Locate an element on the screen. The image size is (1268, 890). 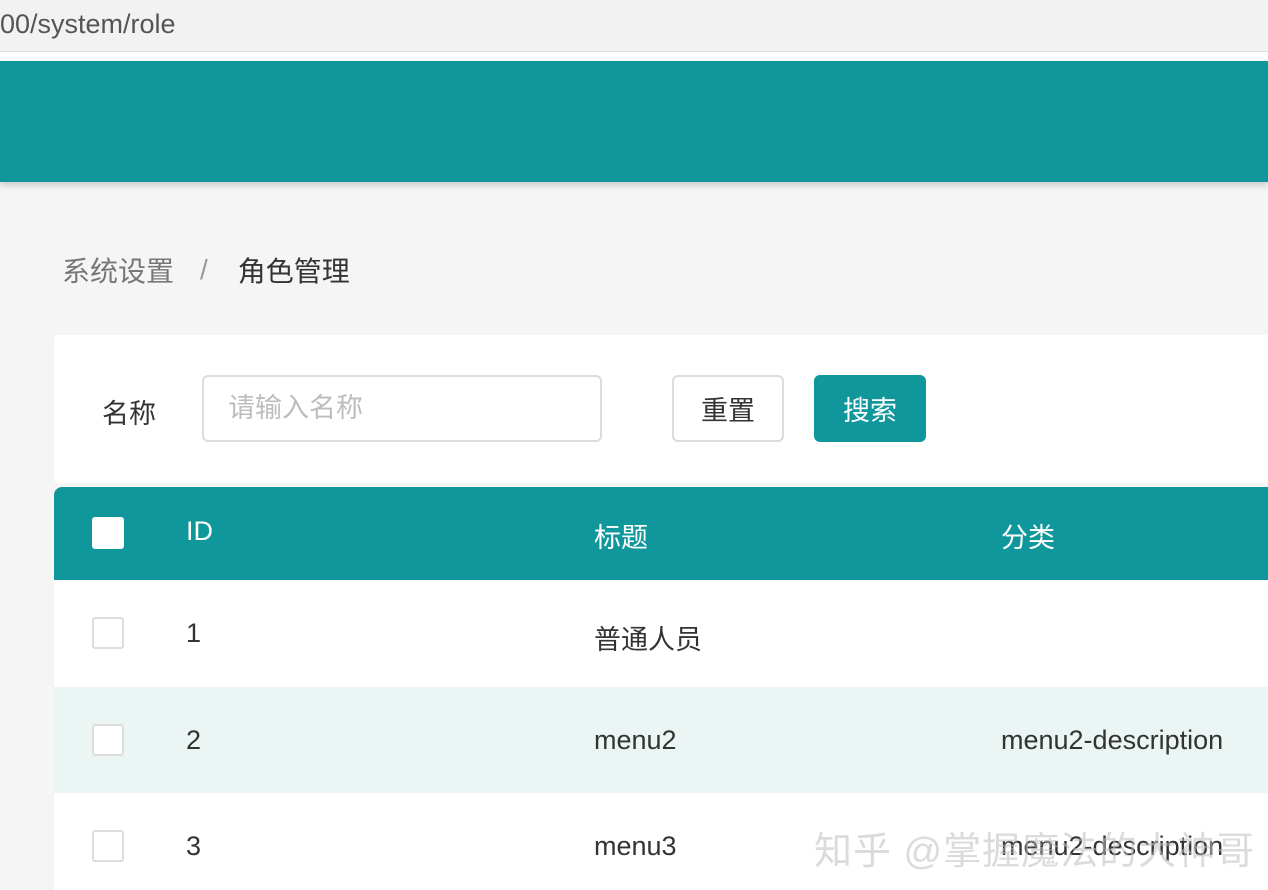
column-header-id: ID is located at coordinates (199, 531).